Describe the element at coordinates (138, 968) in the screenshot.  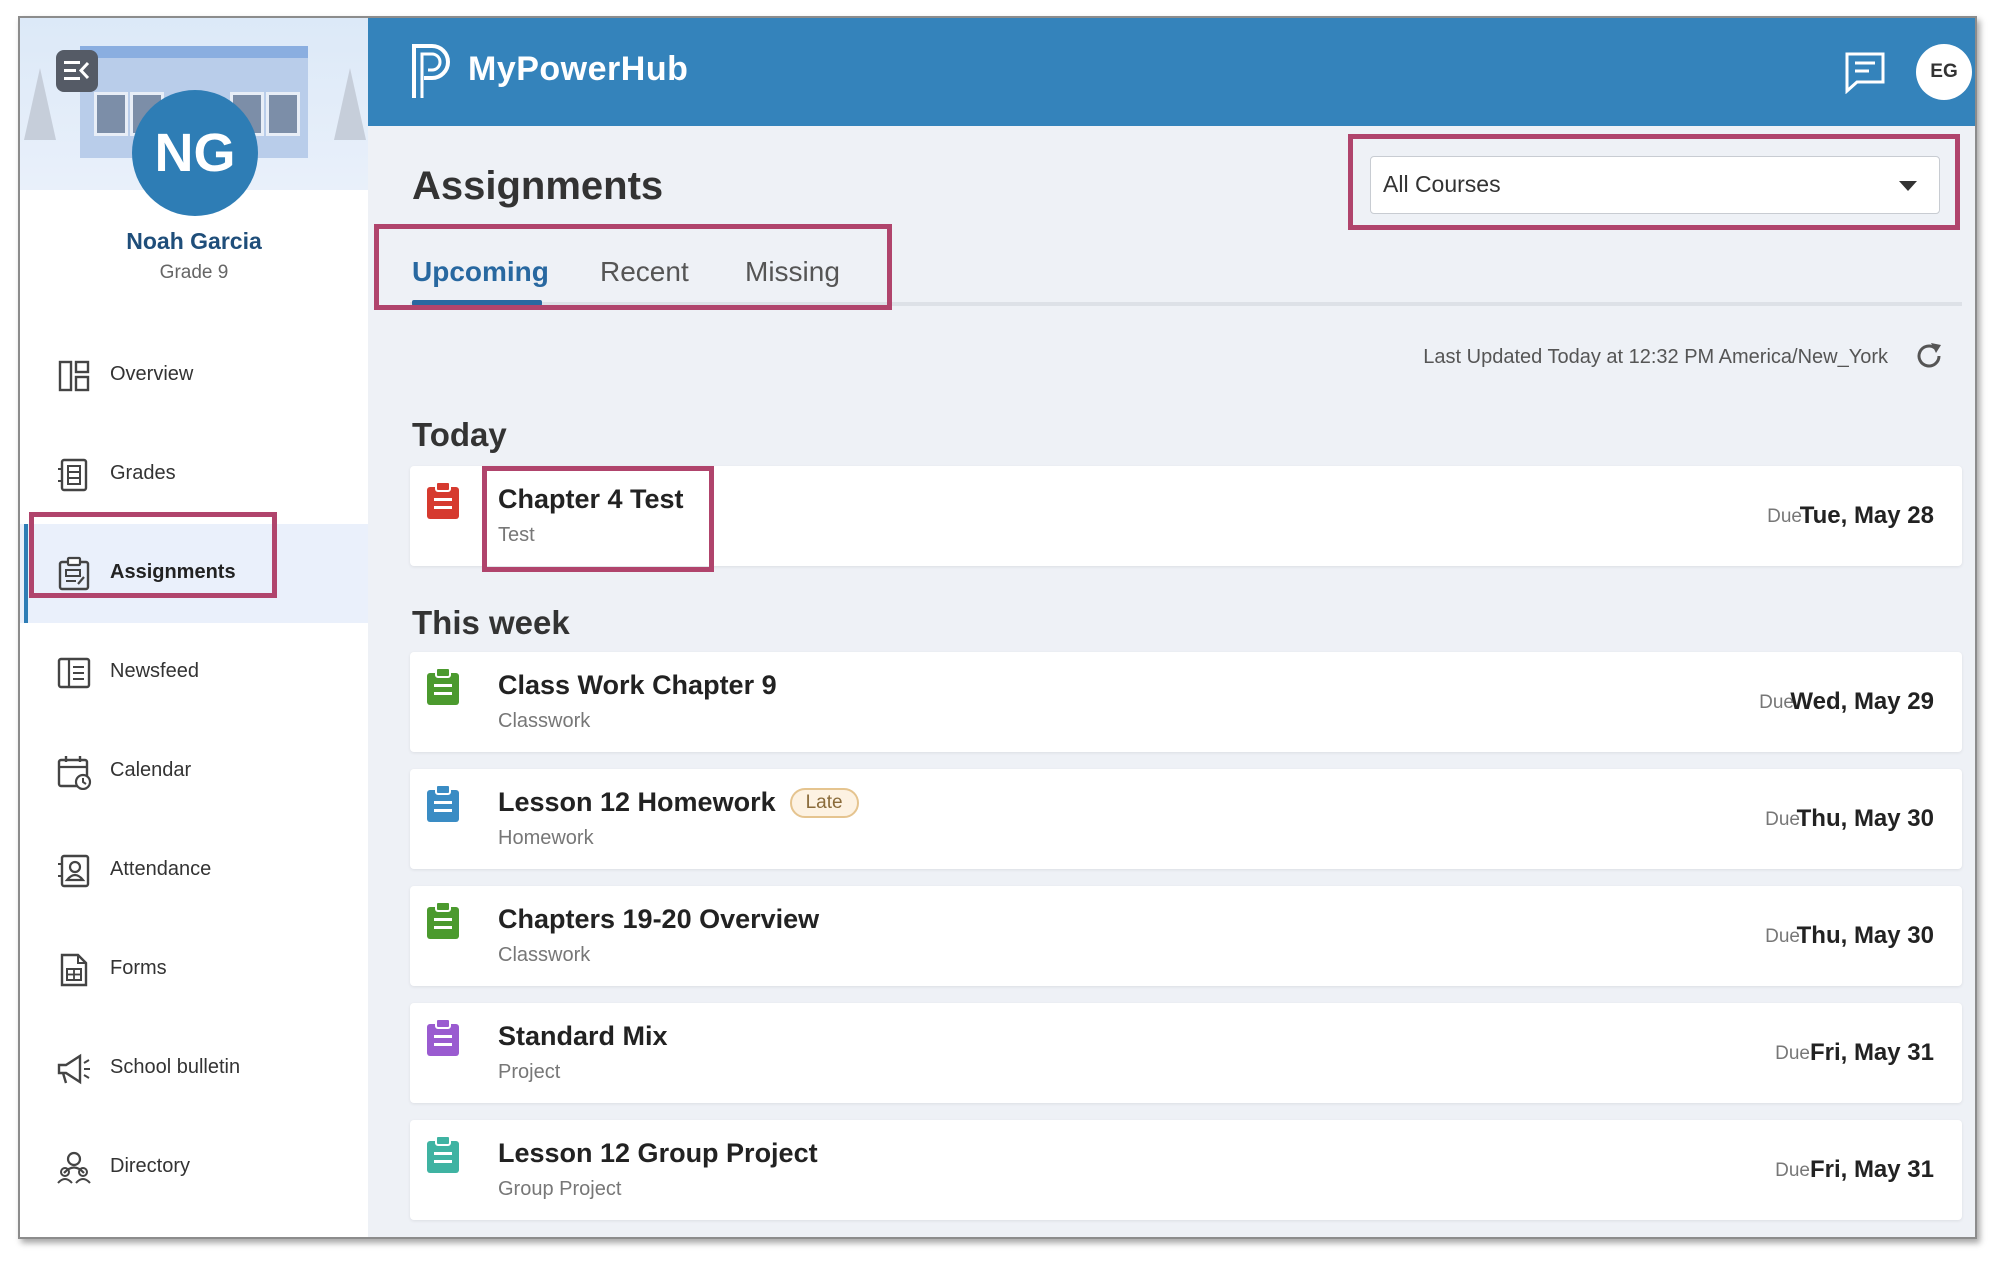
I see `sidebar-item-label: Forms` at that location.